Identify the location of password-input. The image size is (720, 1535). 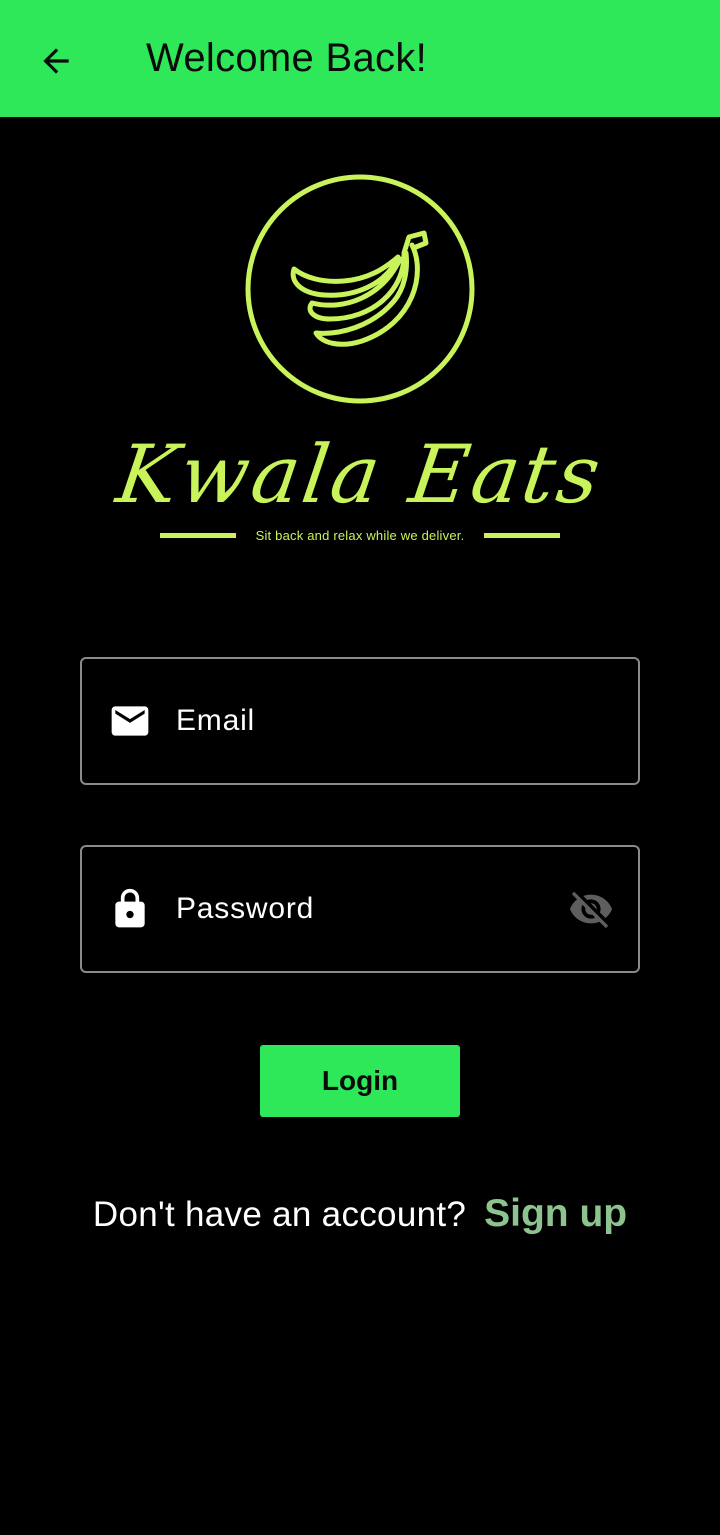
(366, 909).